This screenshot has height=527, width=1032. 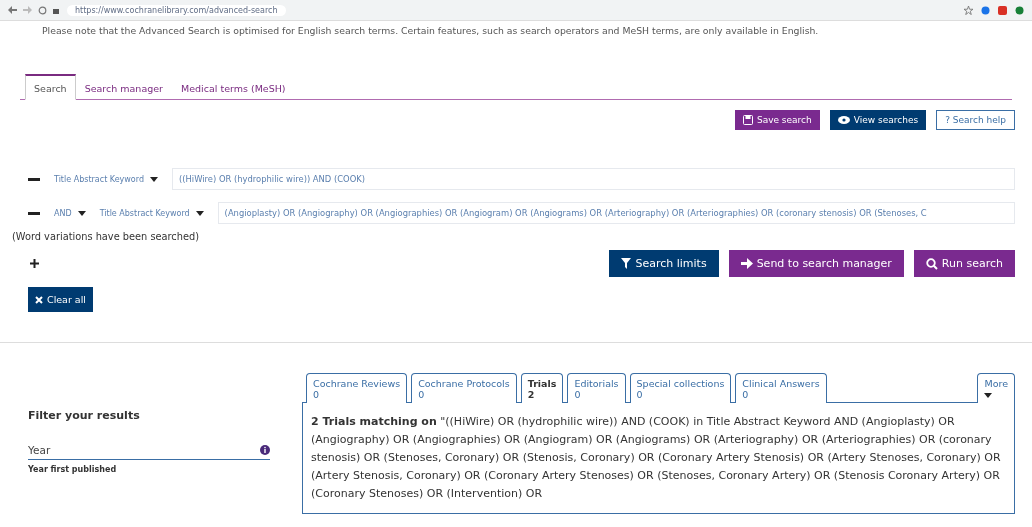 What do you see at coordinates (816, 263) in the screenshot?
I see `send-button: Send to search manager` at bounding box center [816, 263].